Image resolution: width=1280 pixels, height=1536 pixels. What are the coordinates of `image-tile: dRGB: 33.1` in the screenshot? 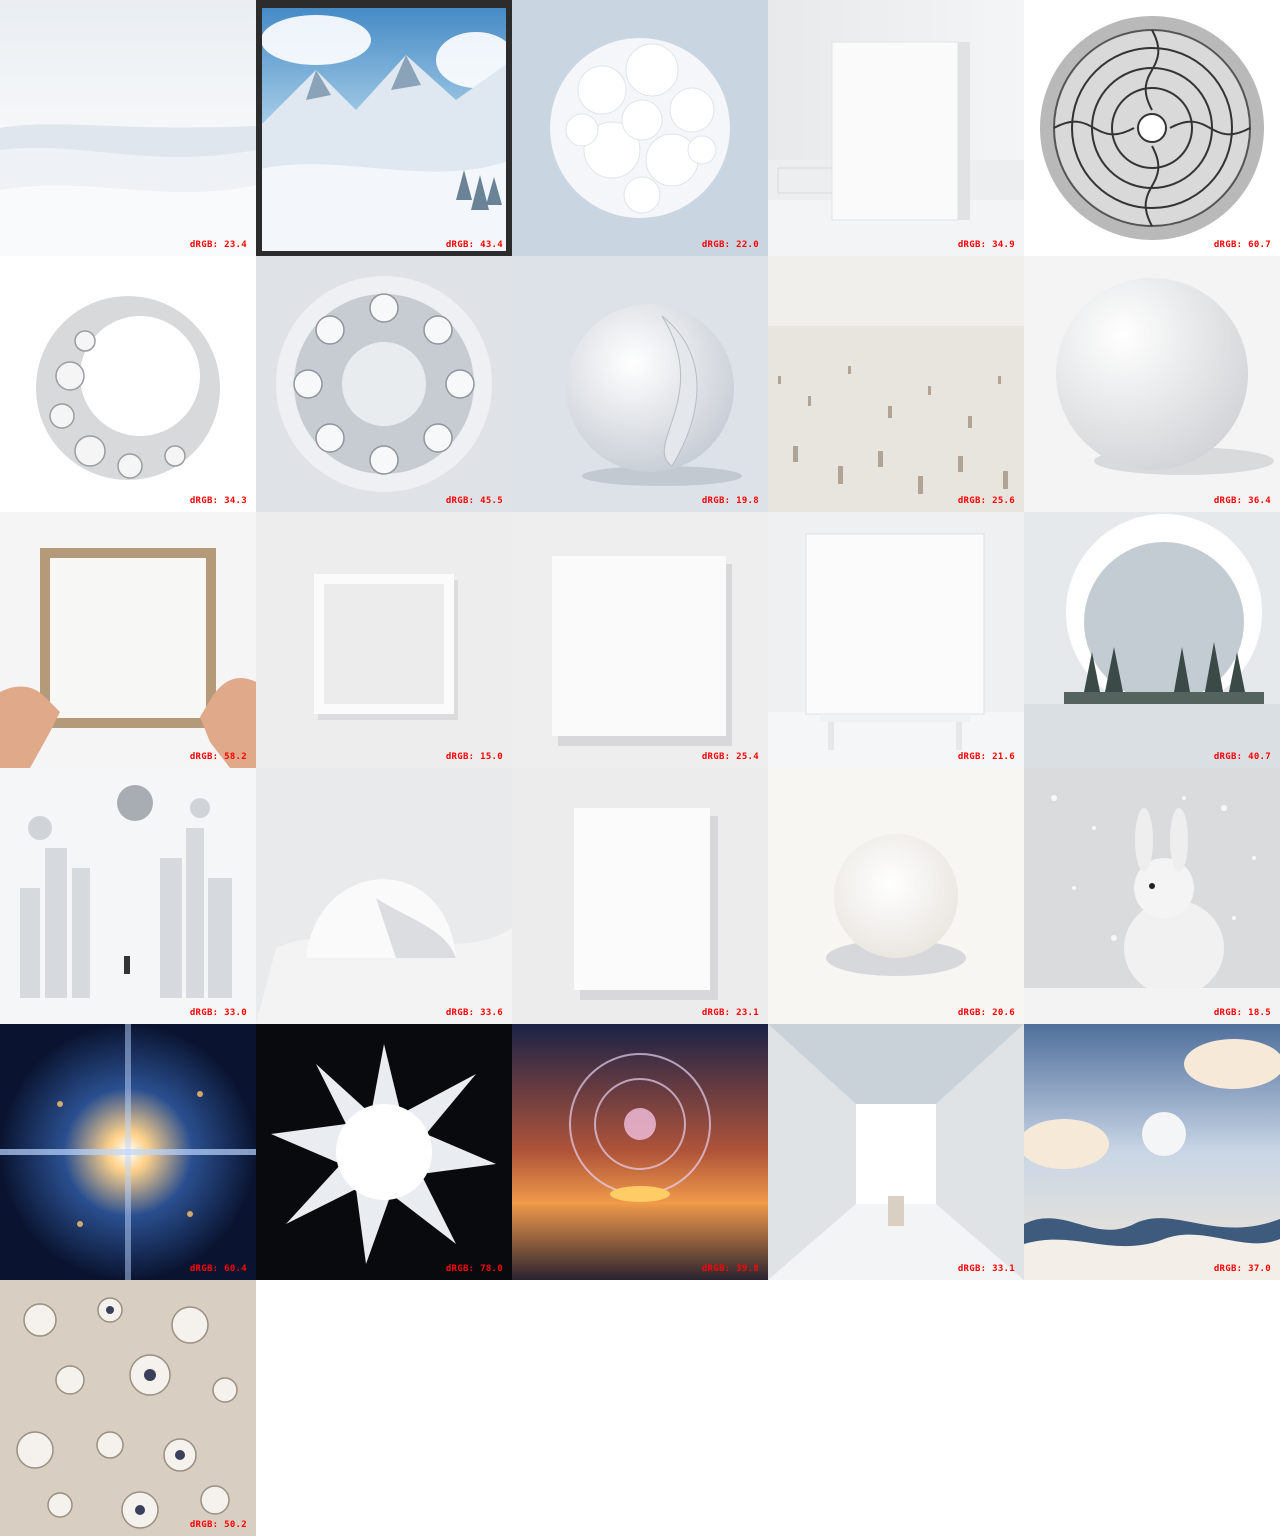 It's located at (896, 1152).